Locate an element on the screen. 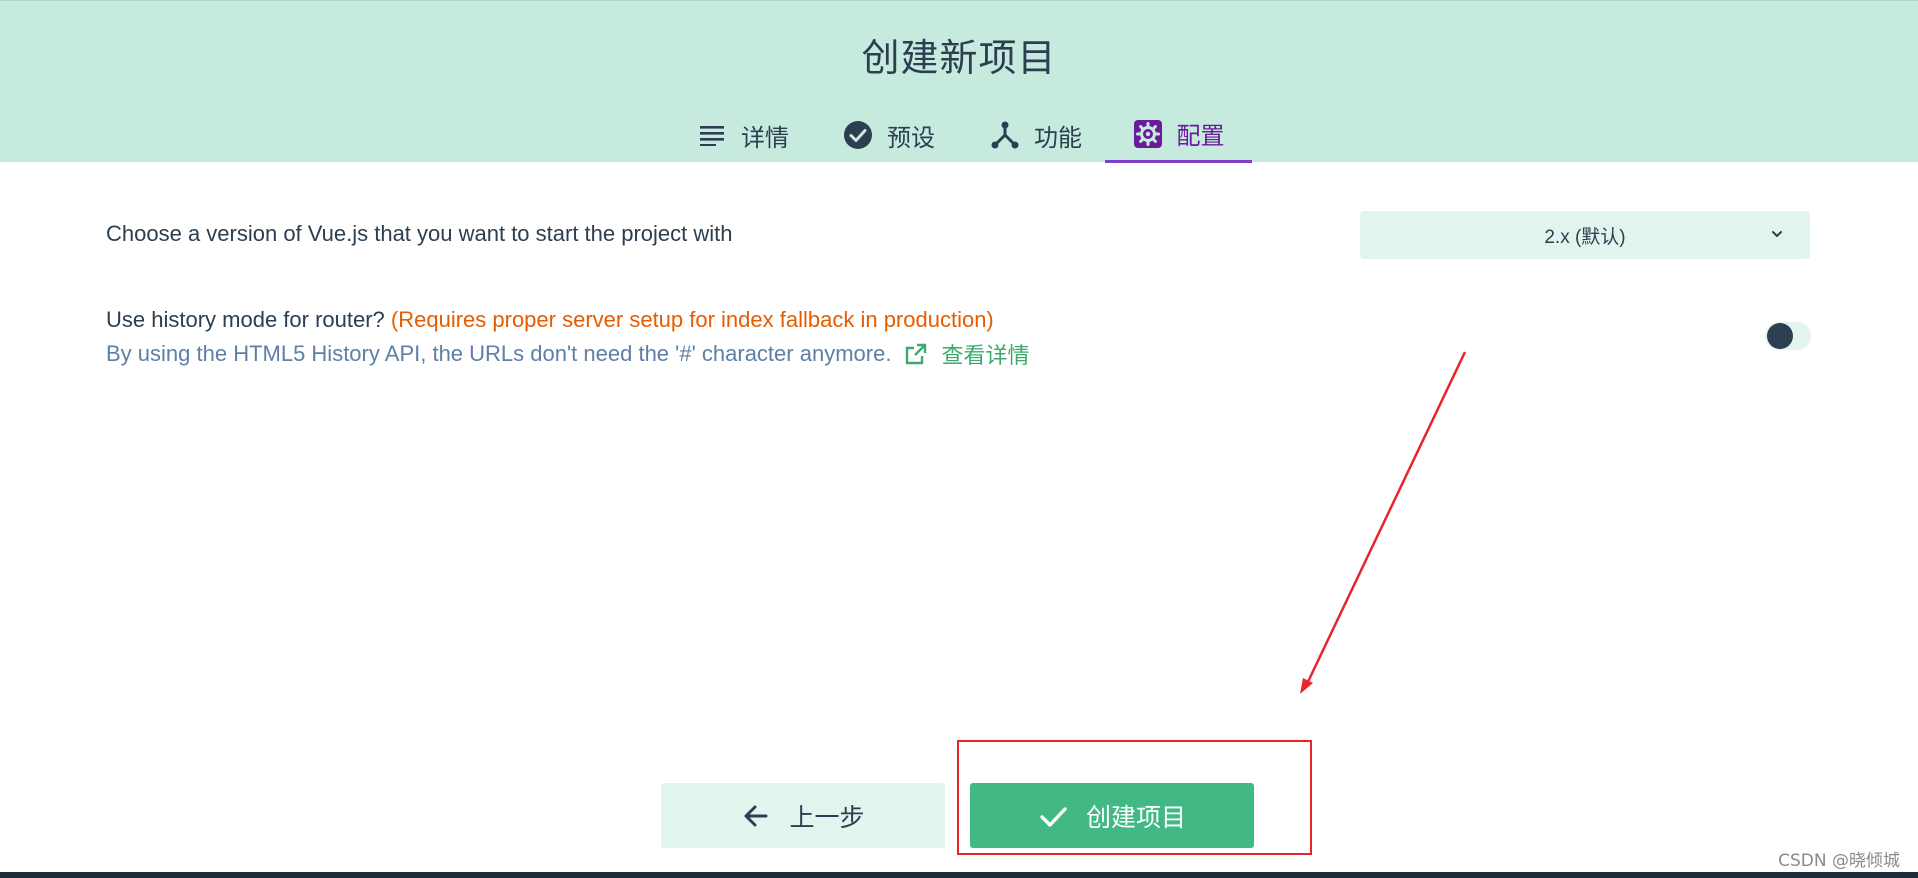  more-info-link: 查看详情 is located at coordinates (967, 354).